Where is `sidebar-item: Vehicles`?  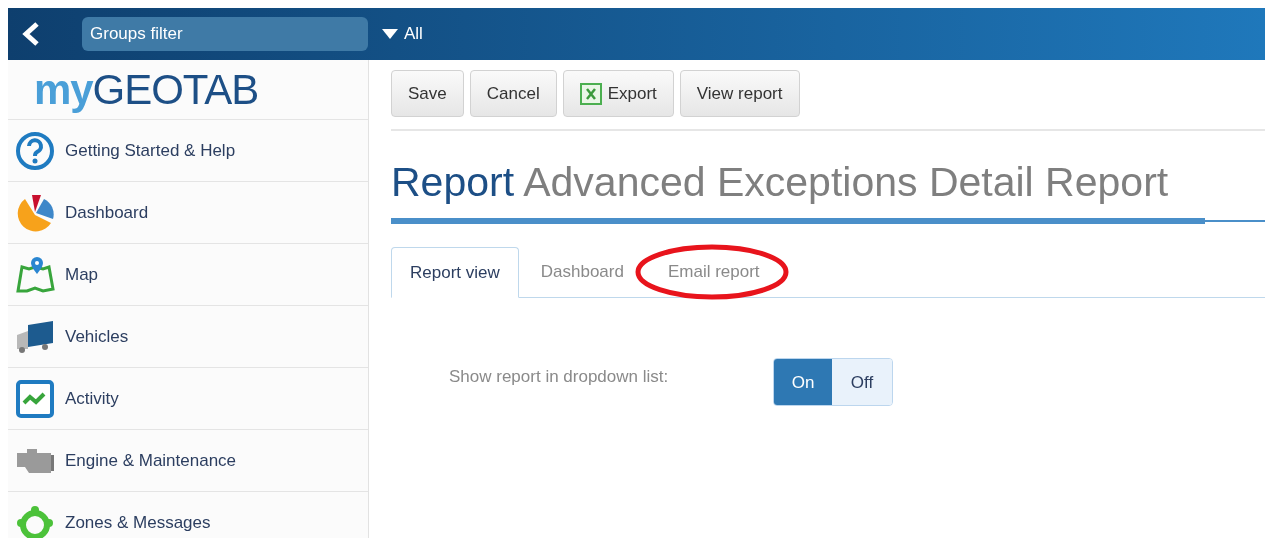
sidebar-item: Vehicles is located at coordinates (188, 337).